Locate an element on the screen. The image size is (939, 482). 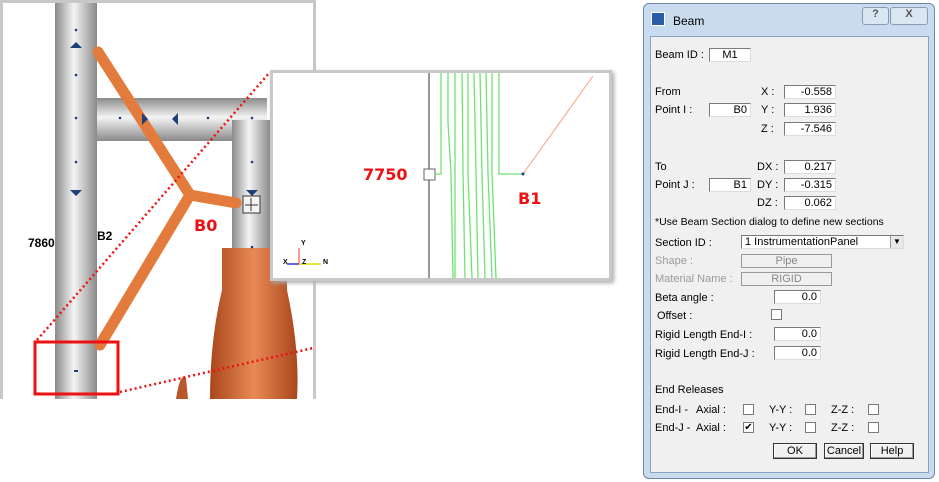
dialog-title: Beam is located at coordinates (689, 21).